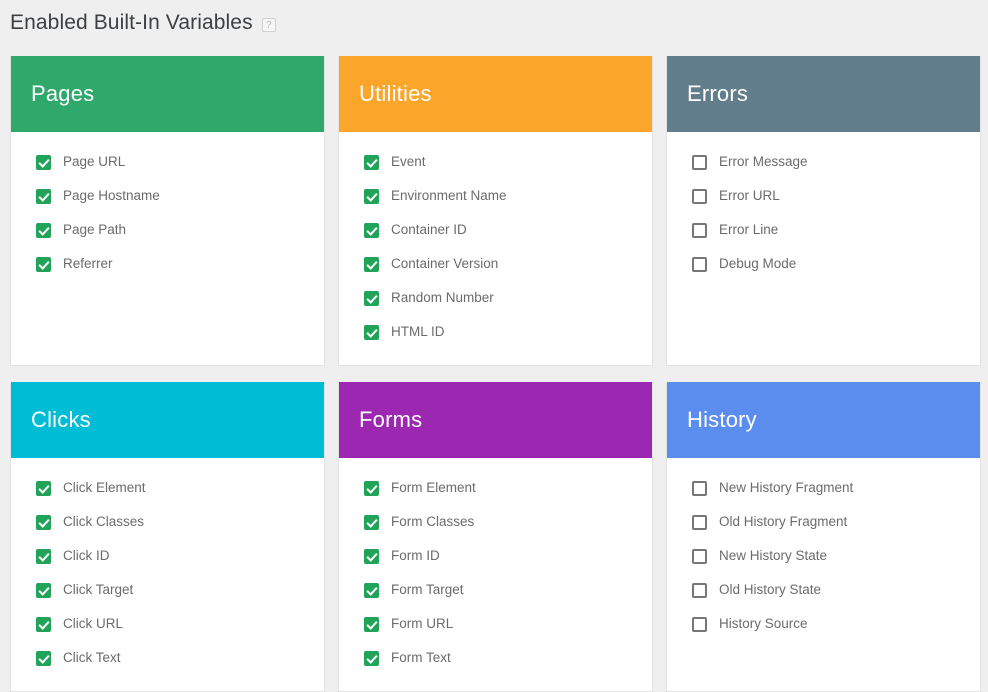  Describe the element at coordinates (104, 487) in the screenshot. I see `variable-label: Click Element` at that location.